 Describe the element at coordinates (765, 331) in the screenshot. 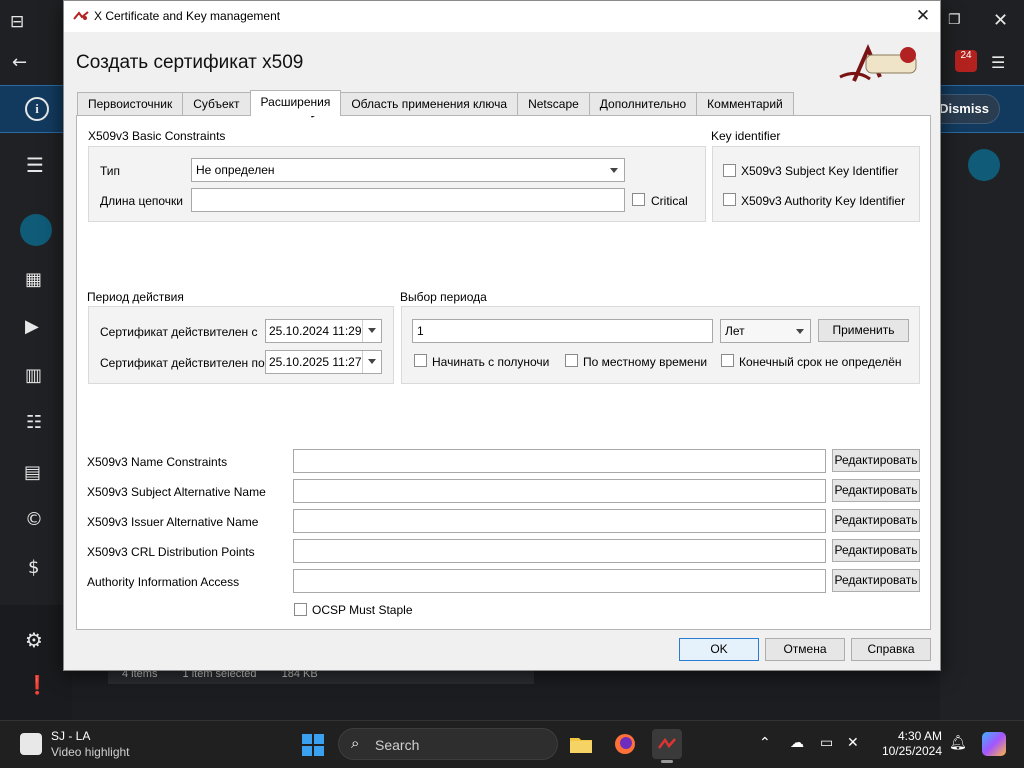

I see `period-unit-select: Лет` at that location.